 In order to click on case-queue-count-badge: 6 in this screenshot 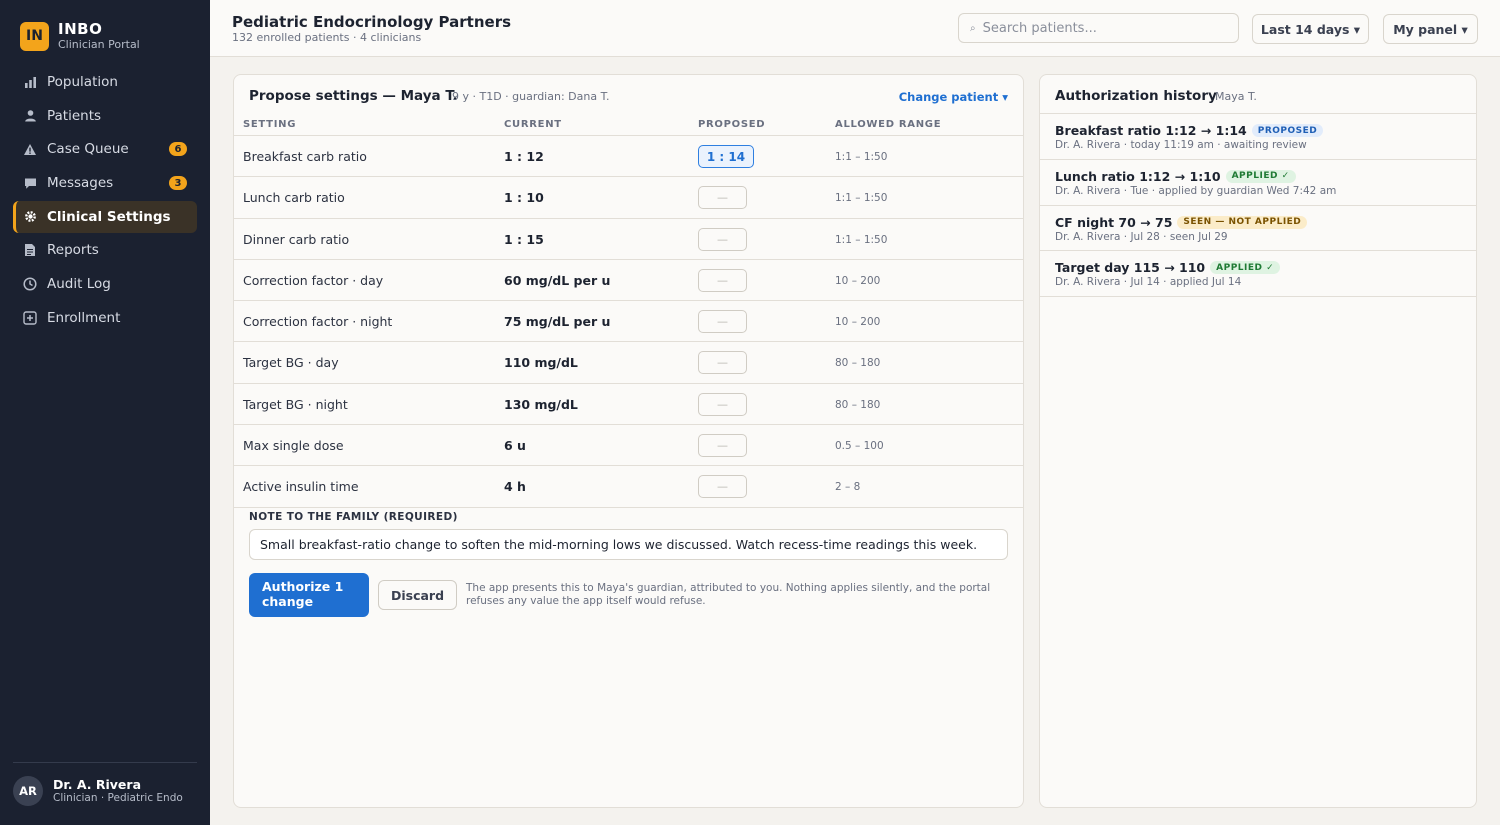, I will do `click(178, 149)`.